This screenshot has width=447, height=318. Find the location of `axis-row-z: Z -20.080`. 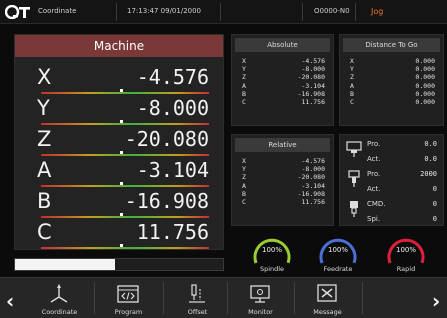

axis-row-z: Z -20.080 is located at coordinates (119, 143).